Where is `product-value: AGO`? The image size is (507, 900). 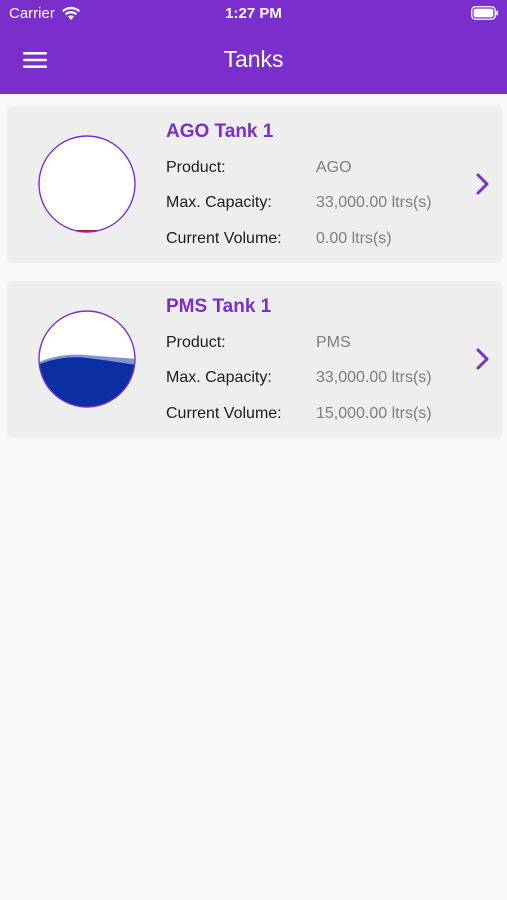 product-value: AGO is located at coordinates (334, 167).